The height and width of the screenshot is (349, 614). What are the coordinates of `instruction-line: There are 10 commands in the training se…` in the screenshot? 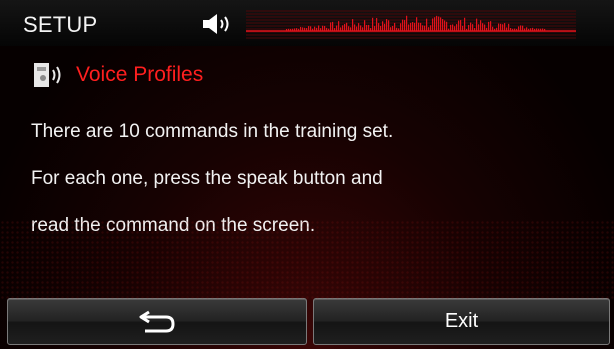 It's located at (212, 131).